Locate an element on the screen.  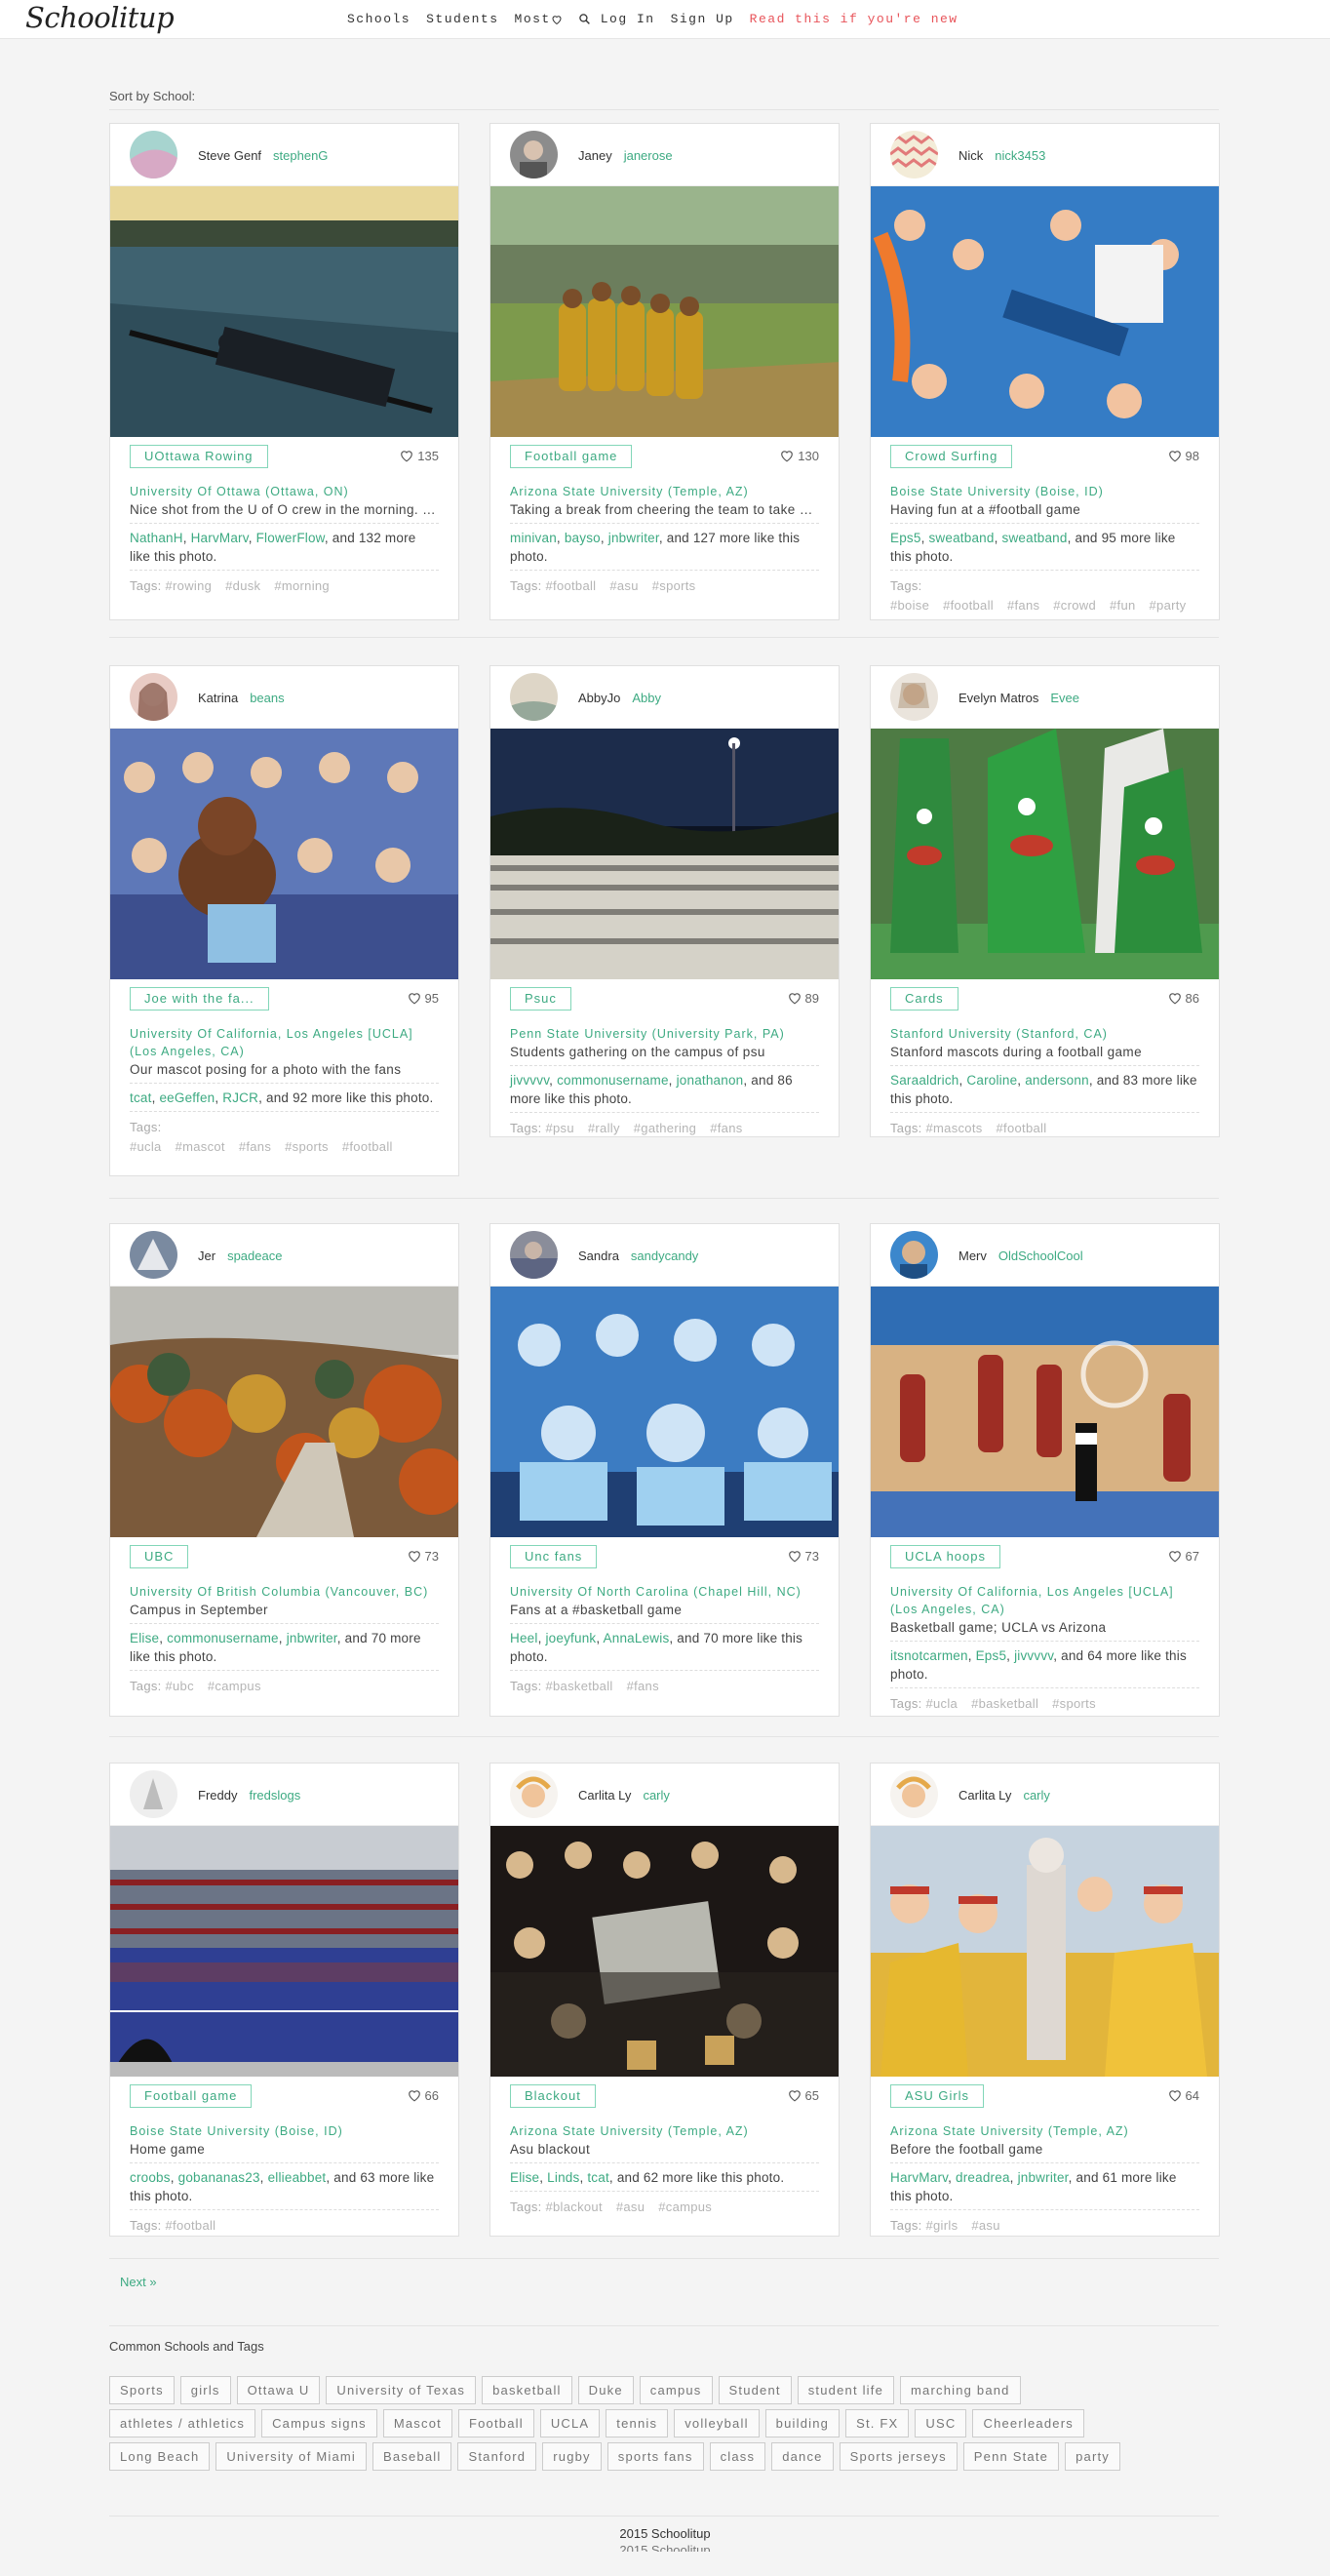
tag-chip: rugby is located at coordinates (572, 2456).